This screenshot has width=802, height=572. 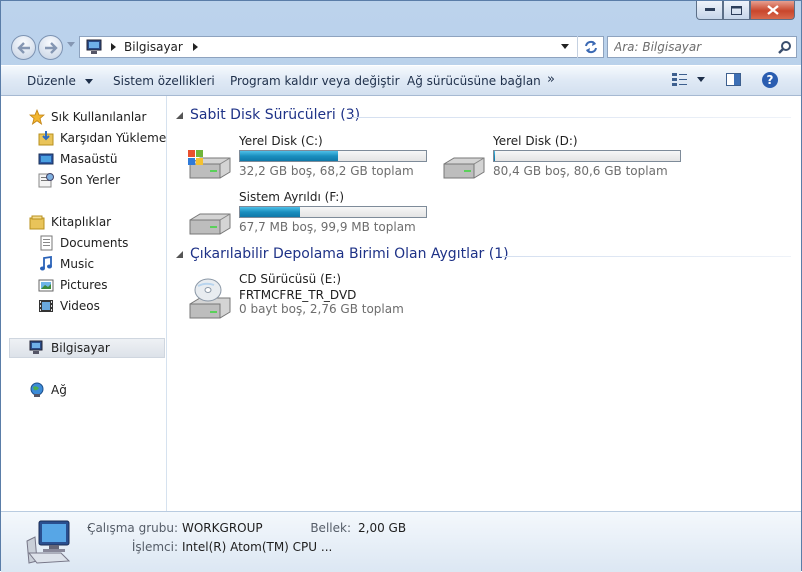 What do you see at coordinates (80, 348) in the screenshot?
I see `sidebar-item-label: Bilgisayar` at bounding box center [80, 348].